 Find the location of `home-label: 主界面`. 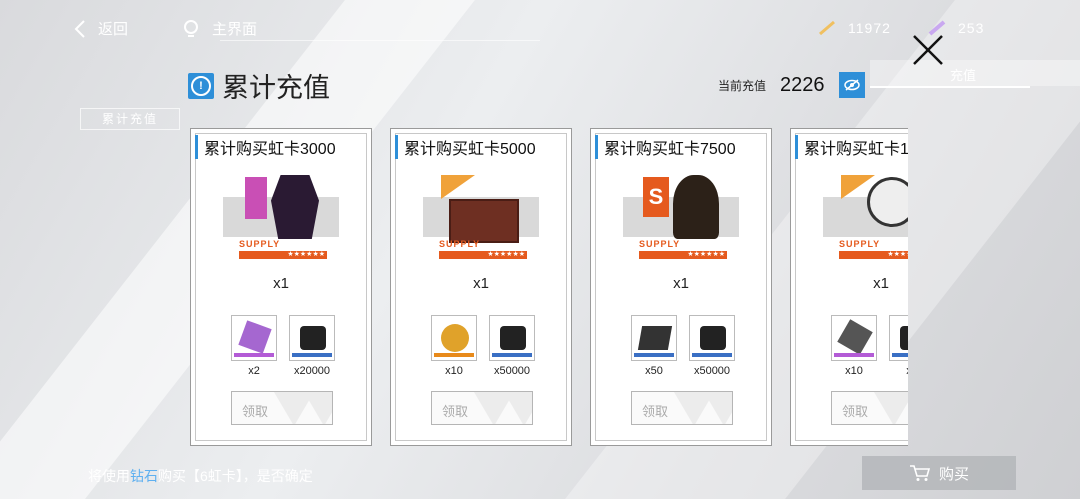

home-label: 主界面 is located at coordinates (235, 29).